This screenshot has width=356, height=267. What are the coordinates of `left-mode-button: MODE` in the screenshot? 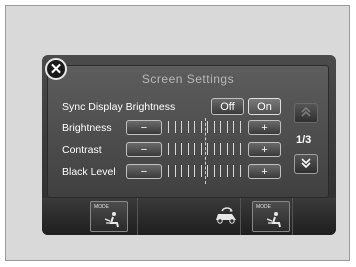 It's located at (109, 216).